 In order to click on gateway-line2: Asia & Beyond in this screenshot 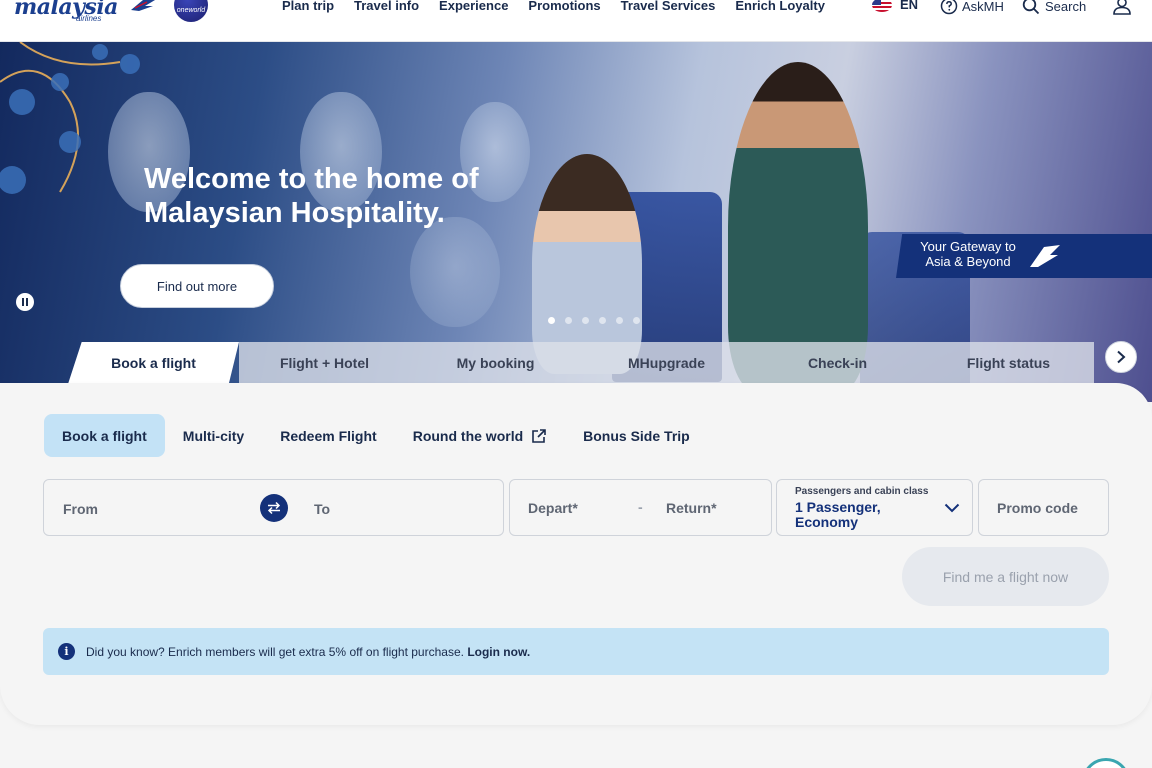, I will do `click(968, 261)`.